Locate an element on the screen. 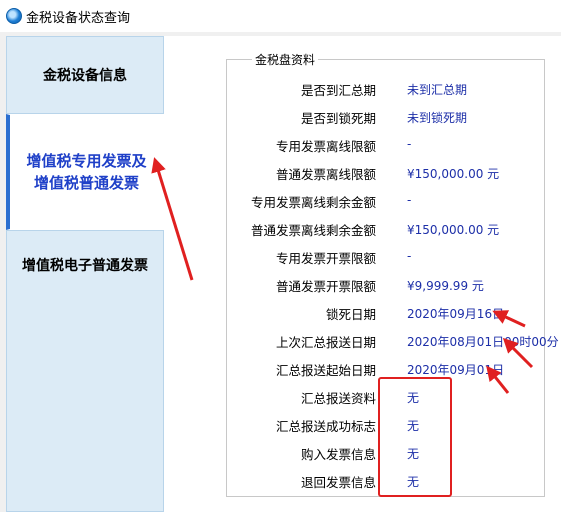  row-label: 汇总报送资料 is located at coordinates (338, 398).